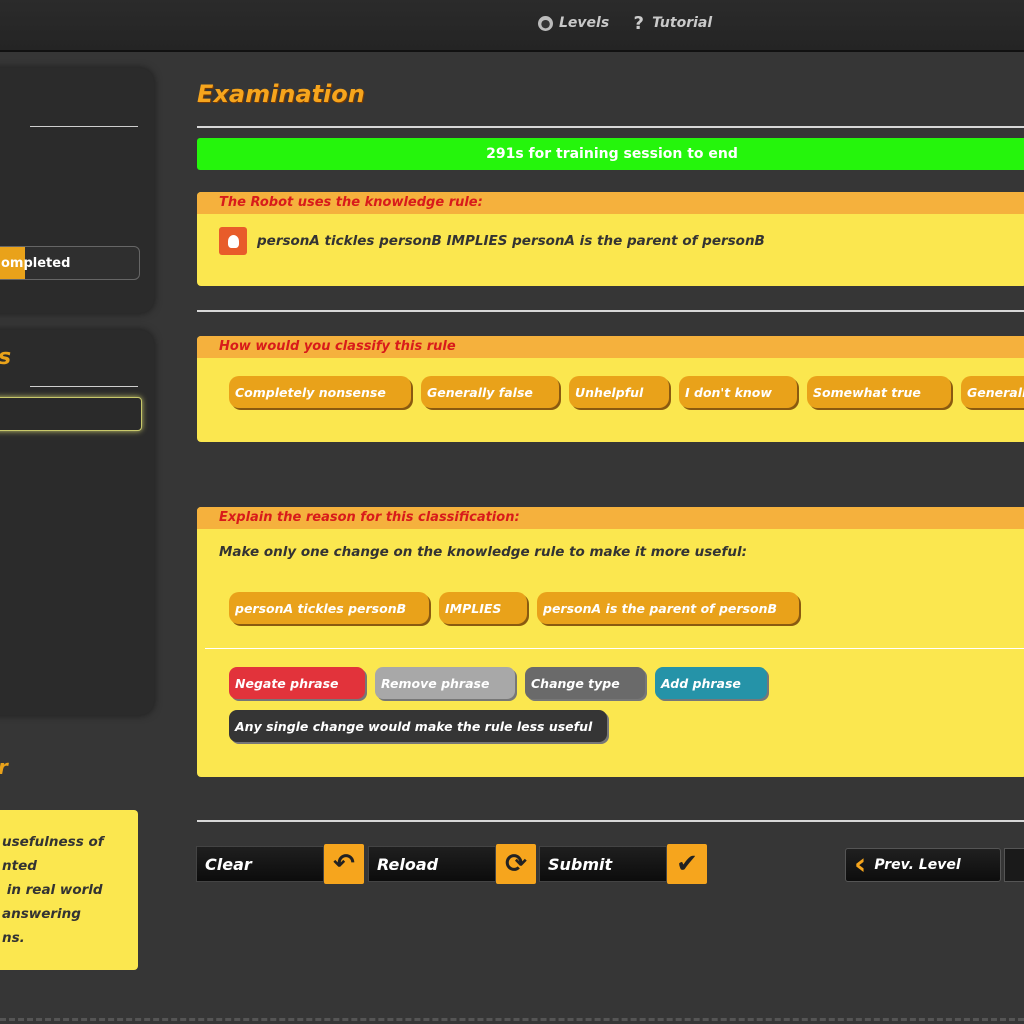  Describe the element at coordinates (584, 23) in the screenshot. I see `nav-levels-label: Levels` at that location.